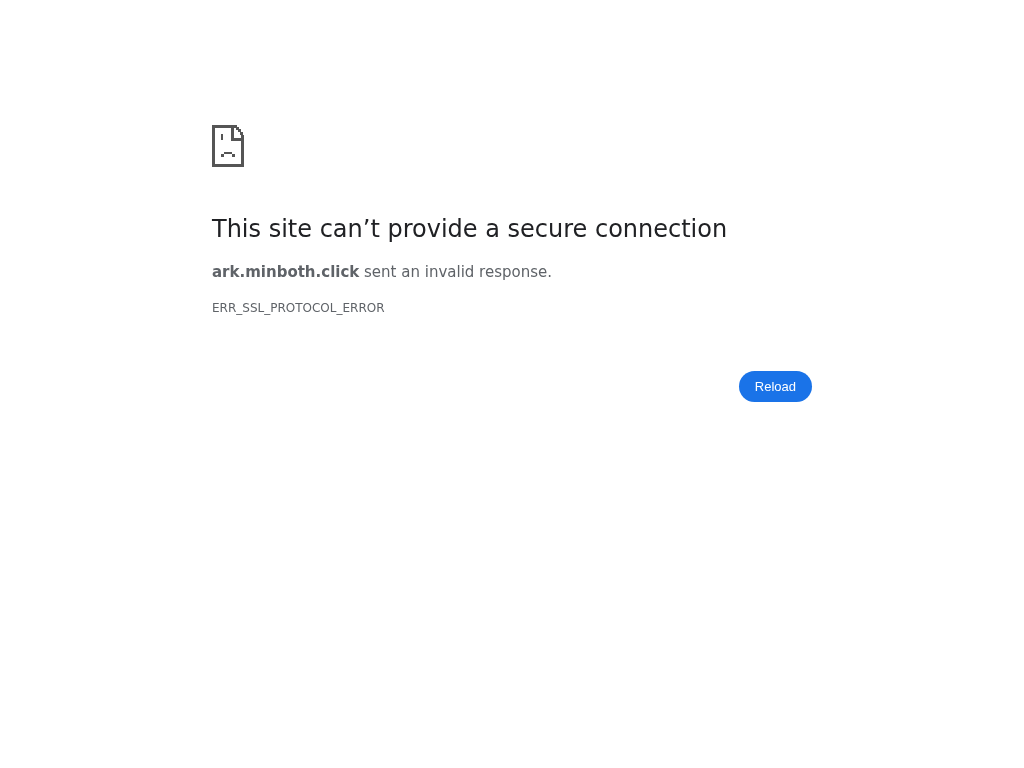 The height and width of the screenshot is (768, 1024). I want to click on sad-document-icon, so click(228, 146).